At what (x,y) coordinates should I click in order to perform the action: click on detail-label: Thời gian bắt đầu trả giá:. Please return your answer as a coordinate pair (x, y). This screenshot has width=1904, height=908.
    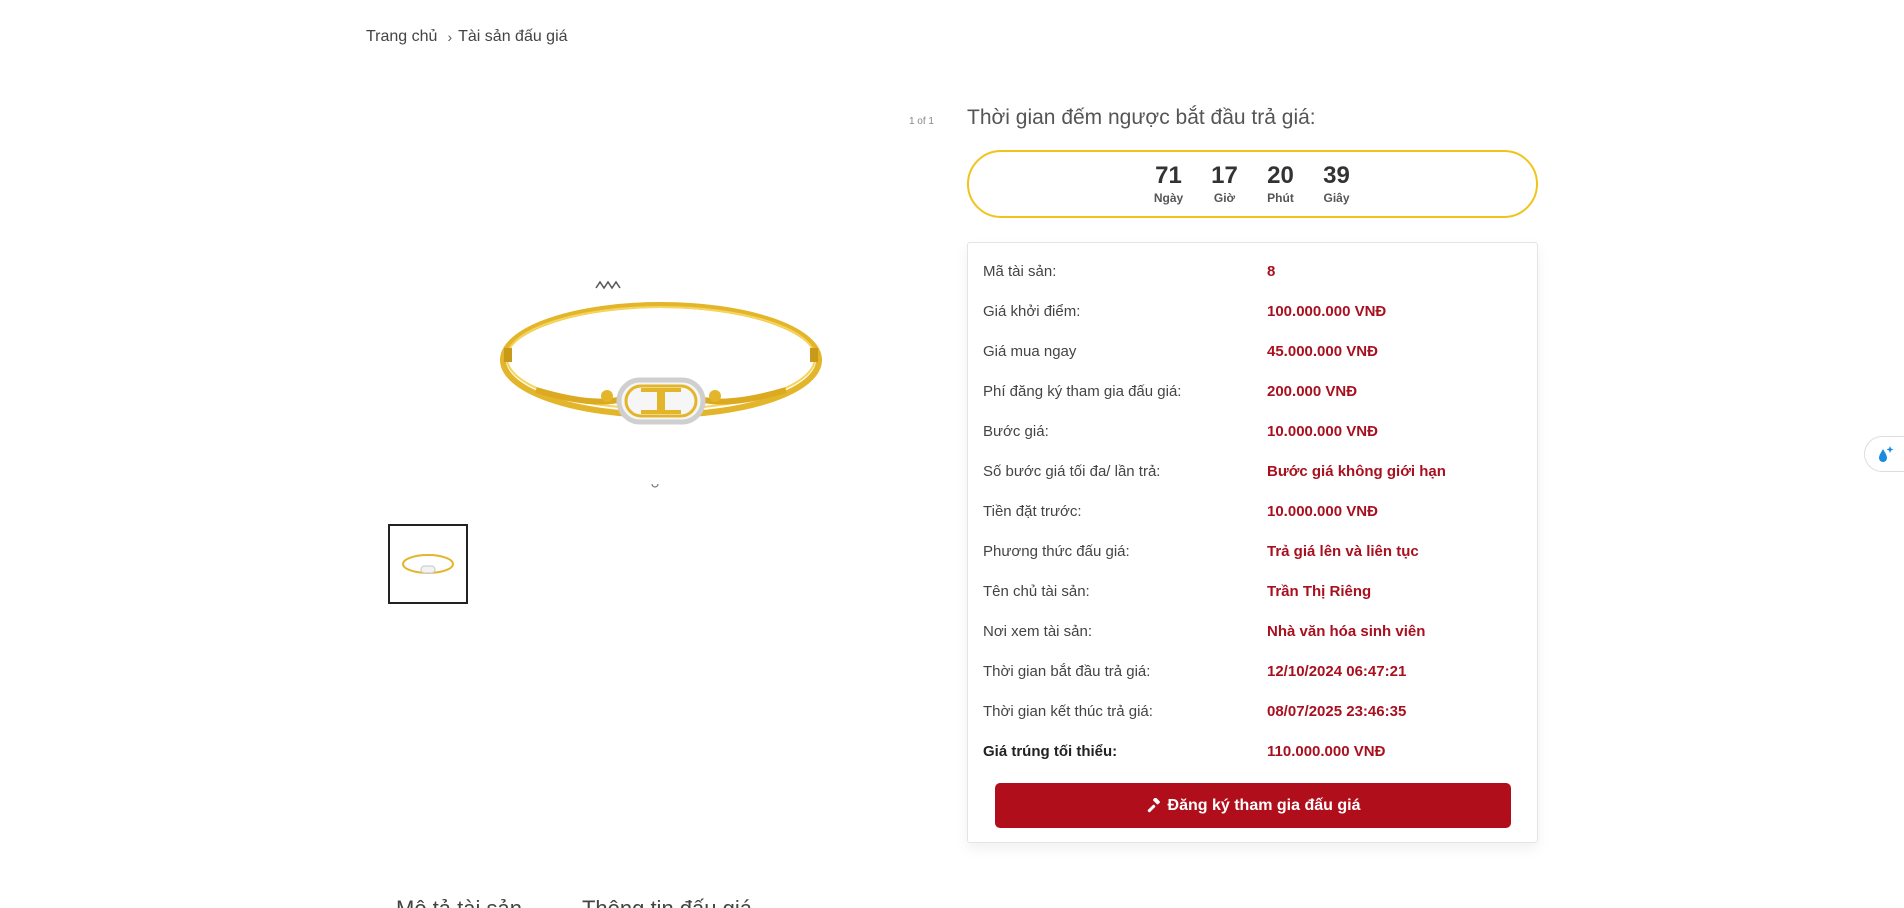
    Looking at the image, I should click on (1067, 671).